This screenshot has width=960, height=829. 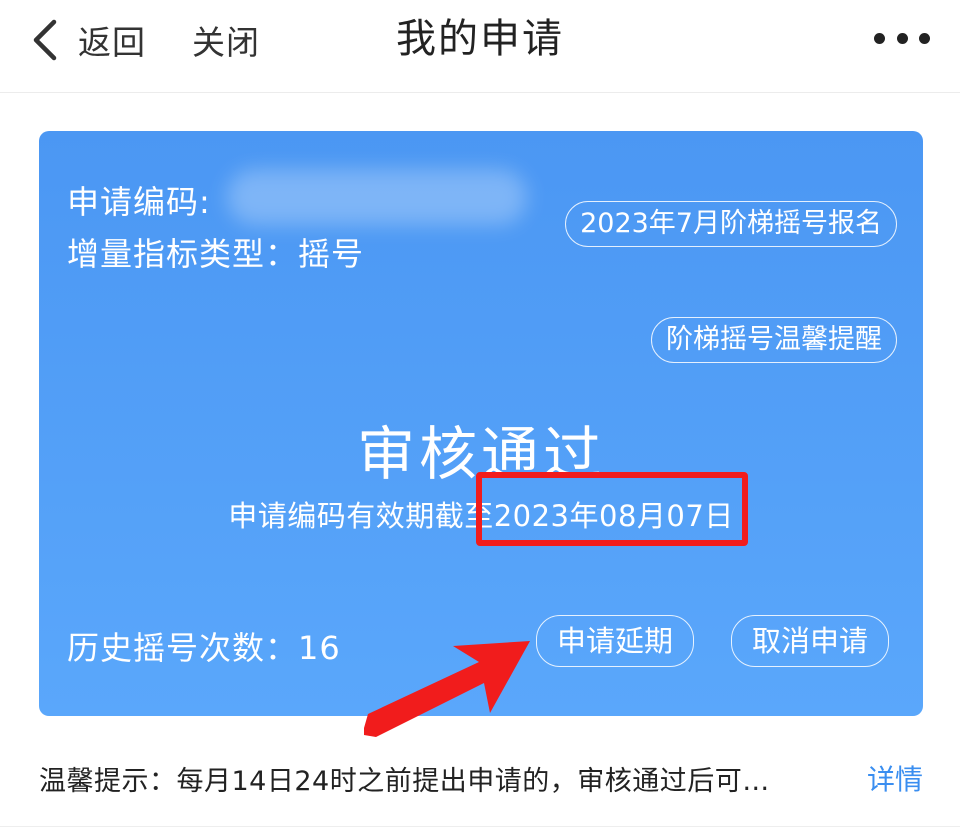 I want to click on application-code-label: 申请编码:, so click(x=139, y=202).